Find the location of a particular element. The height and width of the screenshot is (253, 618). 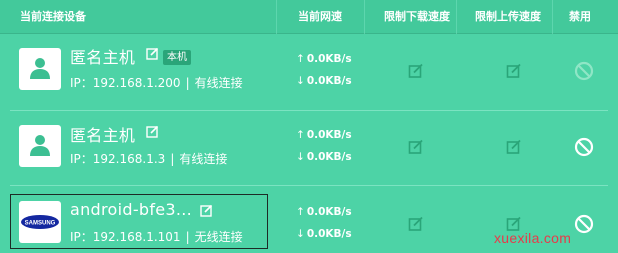

current-device-badge: 本机 is located at coordinates (177, 57).